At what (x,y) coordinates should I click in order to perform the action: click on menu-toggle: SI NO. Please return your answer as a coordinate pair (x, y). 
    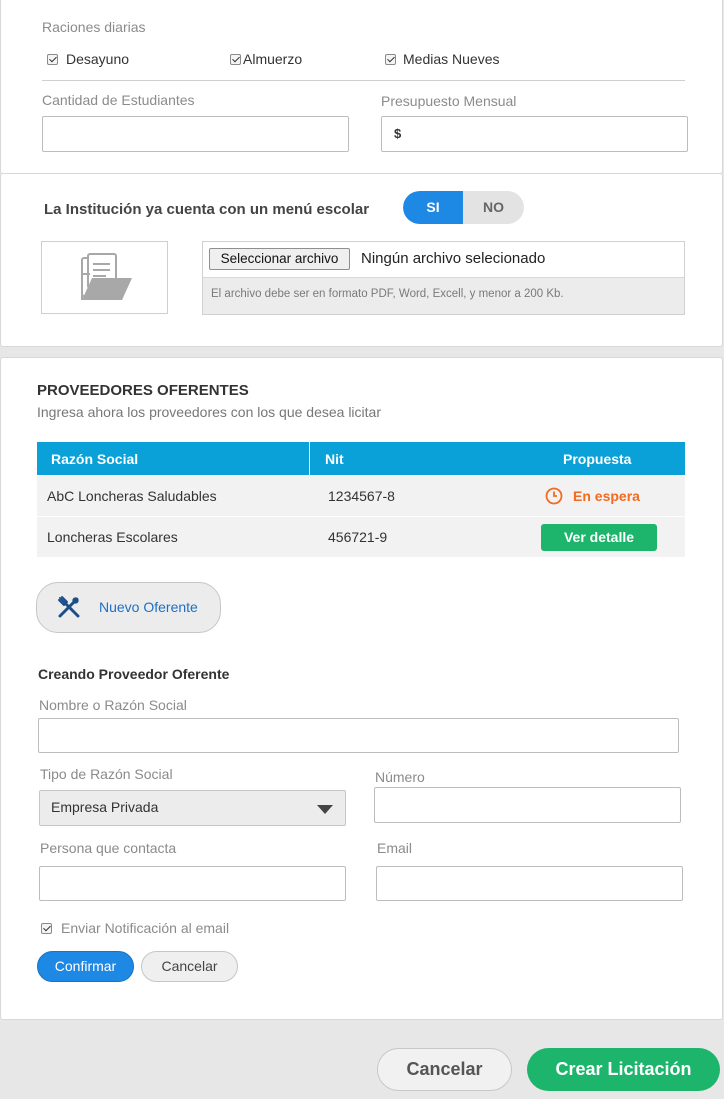
    Looking at the image, I should click on (463, 207).